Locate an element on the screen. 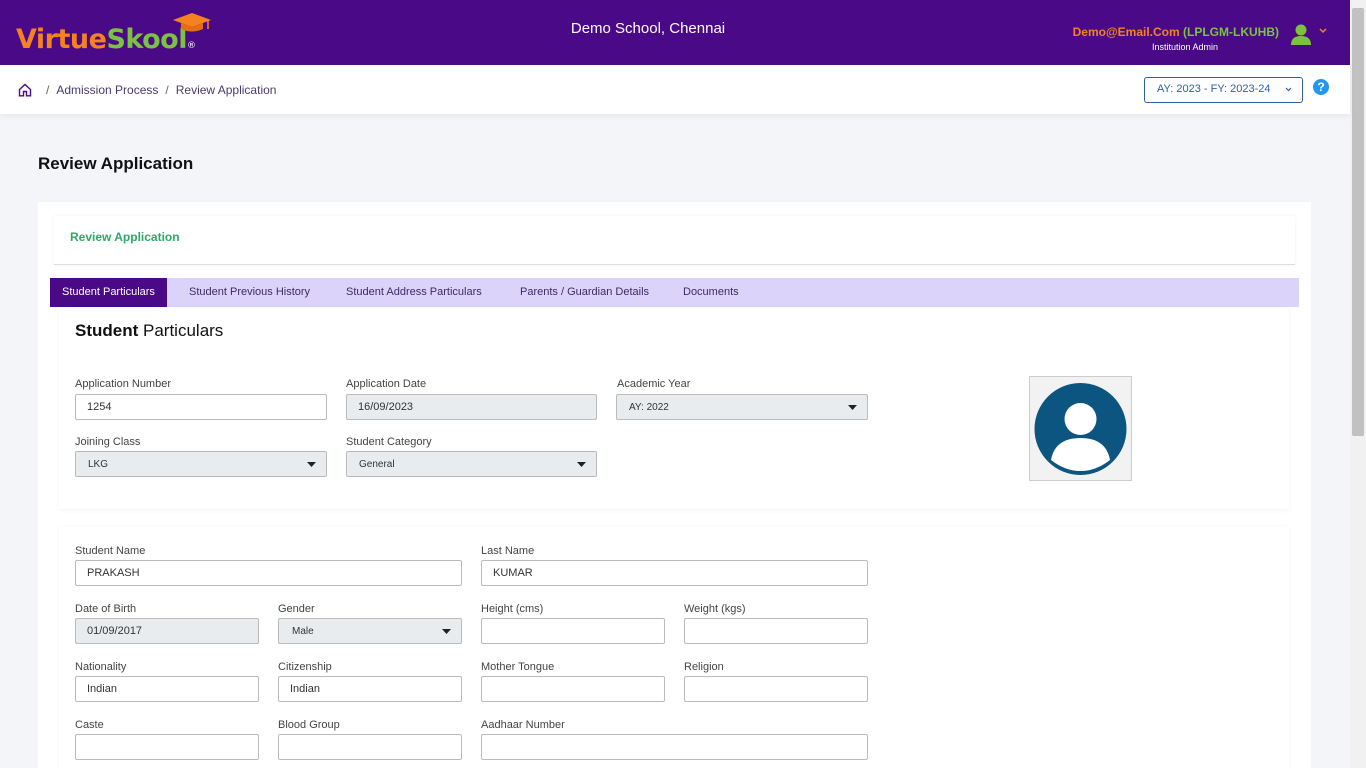 The image size is (1366, 768). user-email: Demo@Email.Com (LPLGM-LKUHB) is located at coordinates (1176, 32).